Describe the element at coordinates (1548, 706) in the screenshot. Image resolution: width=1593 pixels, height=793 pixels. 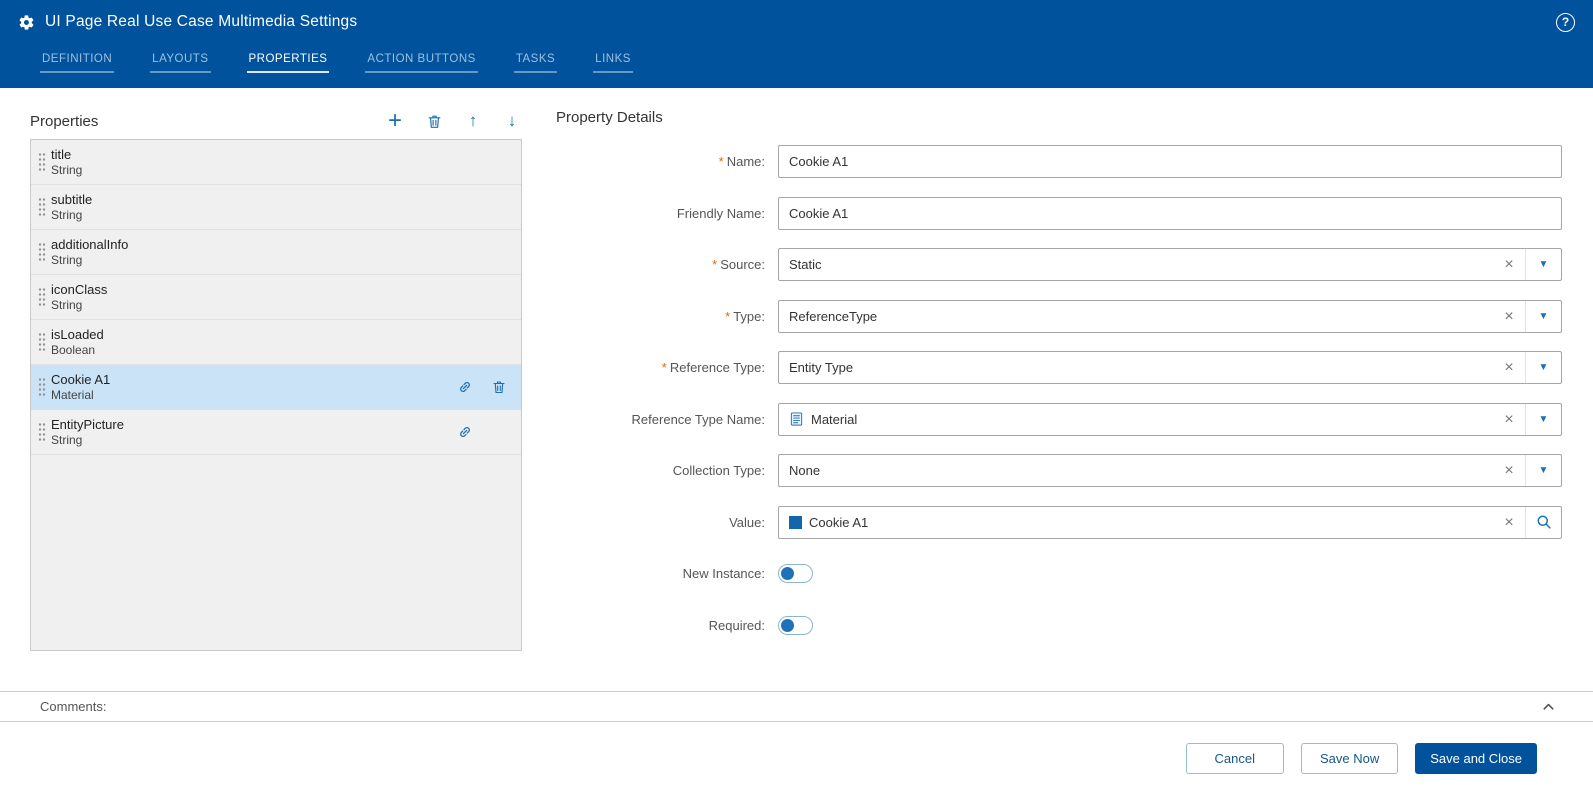
I see `chevron-up-icon` at that location.